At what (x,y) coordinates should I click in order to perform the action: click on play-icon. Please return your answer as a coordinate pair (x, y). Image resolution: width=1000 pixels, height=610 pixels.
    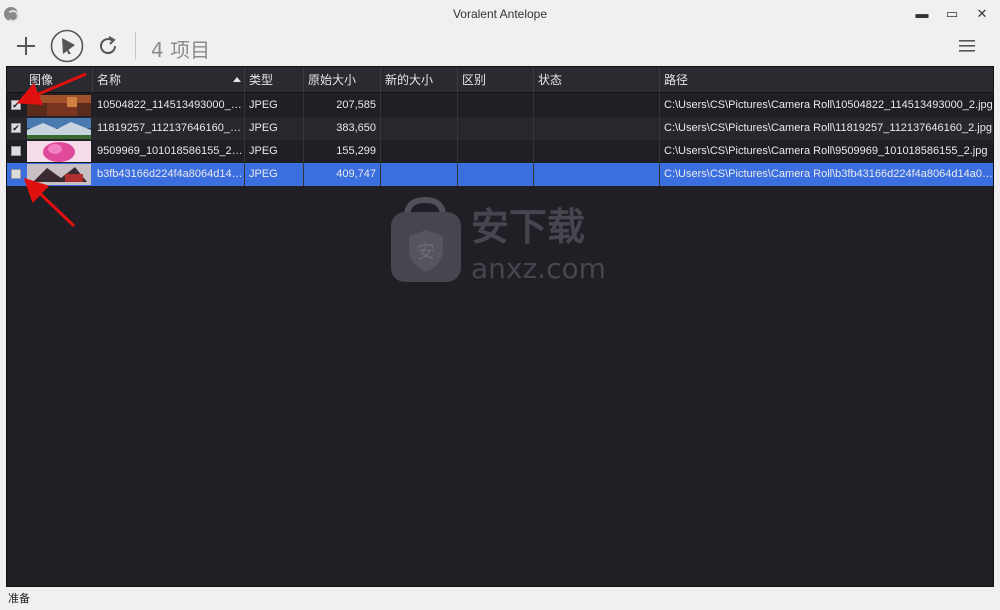
    Looking at the image, I should click on (67, 46).